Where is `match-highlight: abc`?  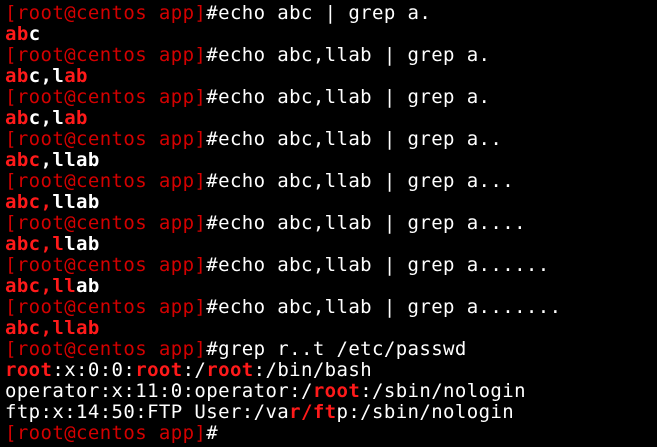
match-highlight: abc is located at coordinates (23, 160).